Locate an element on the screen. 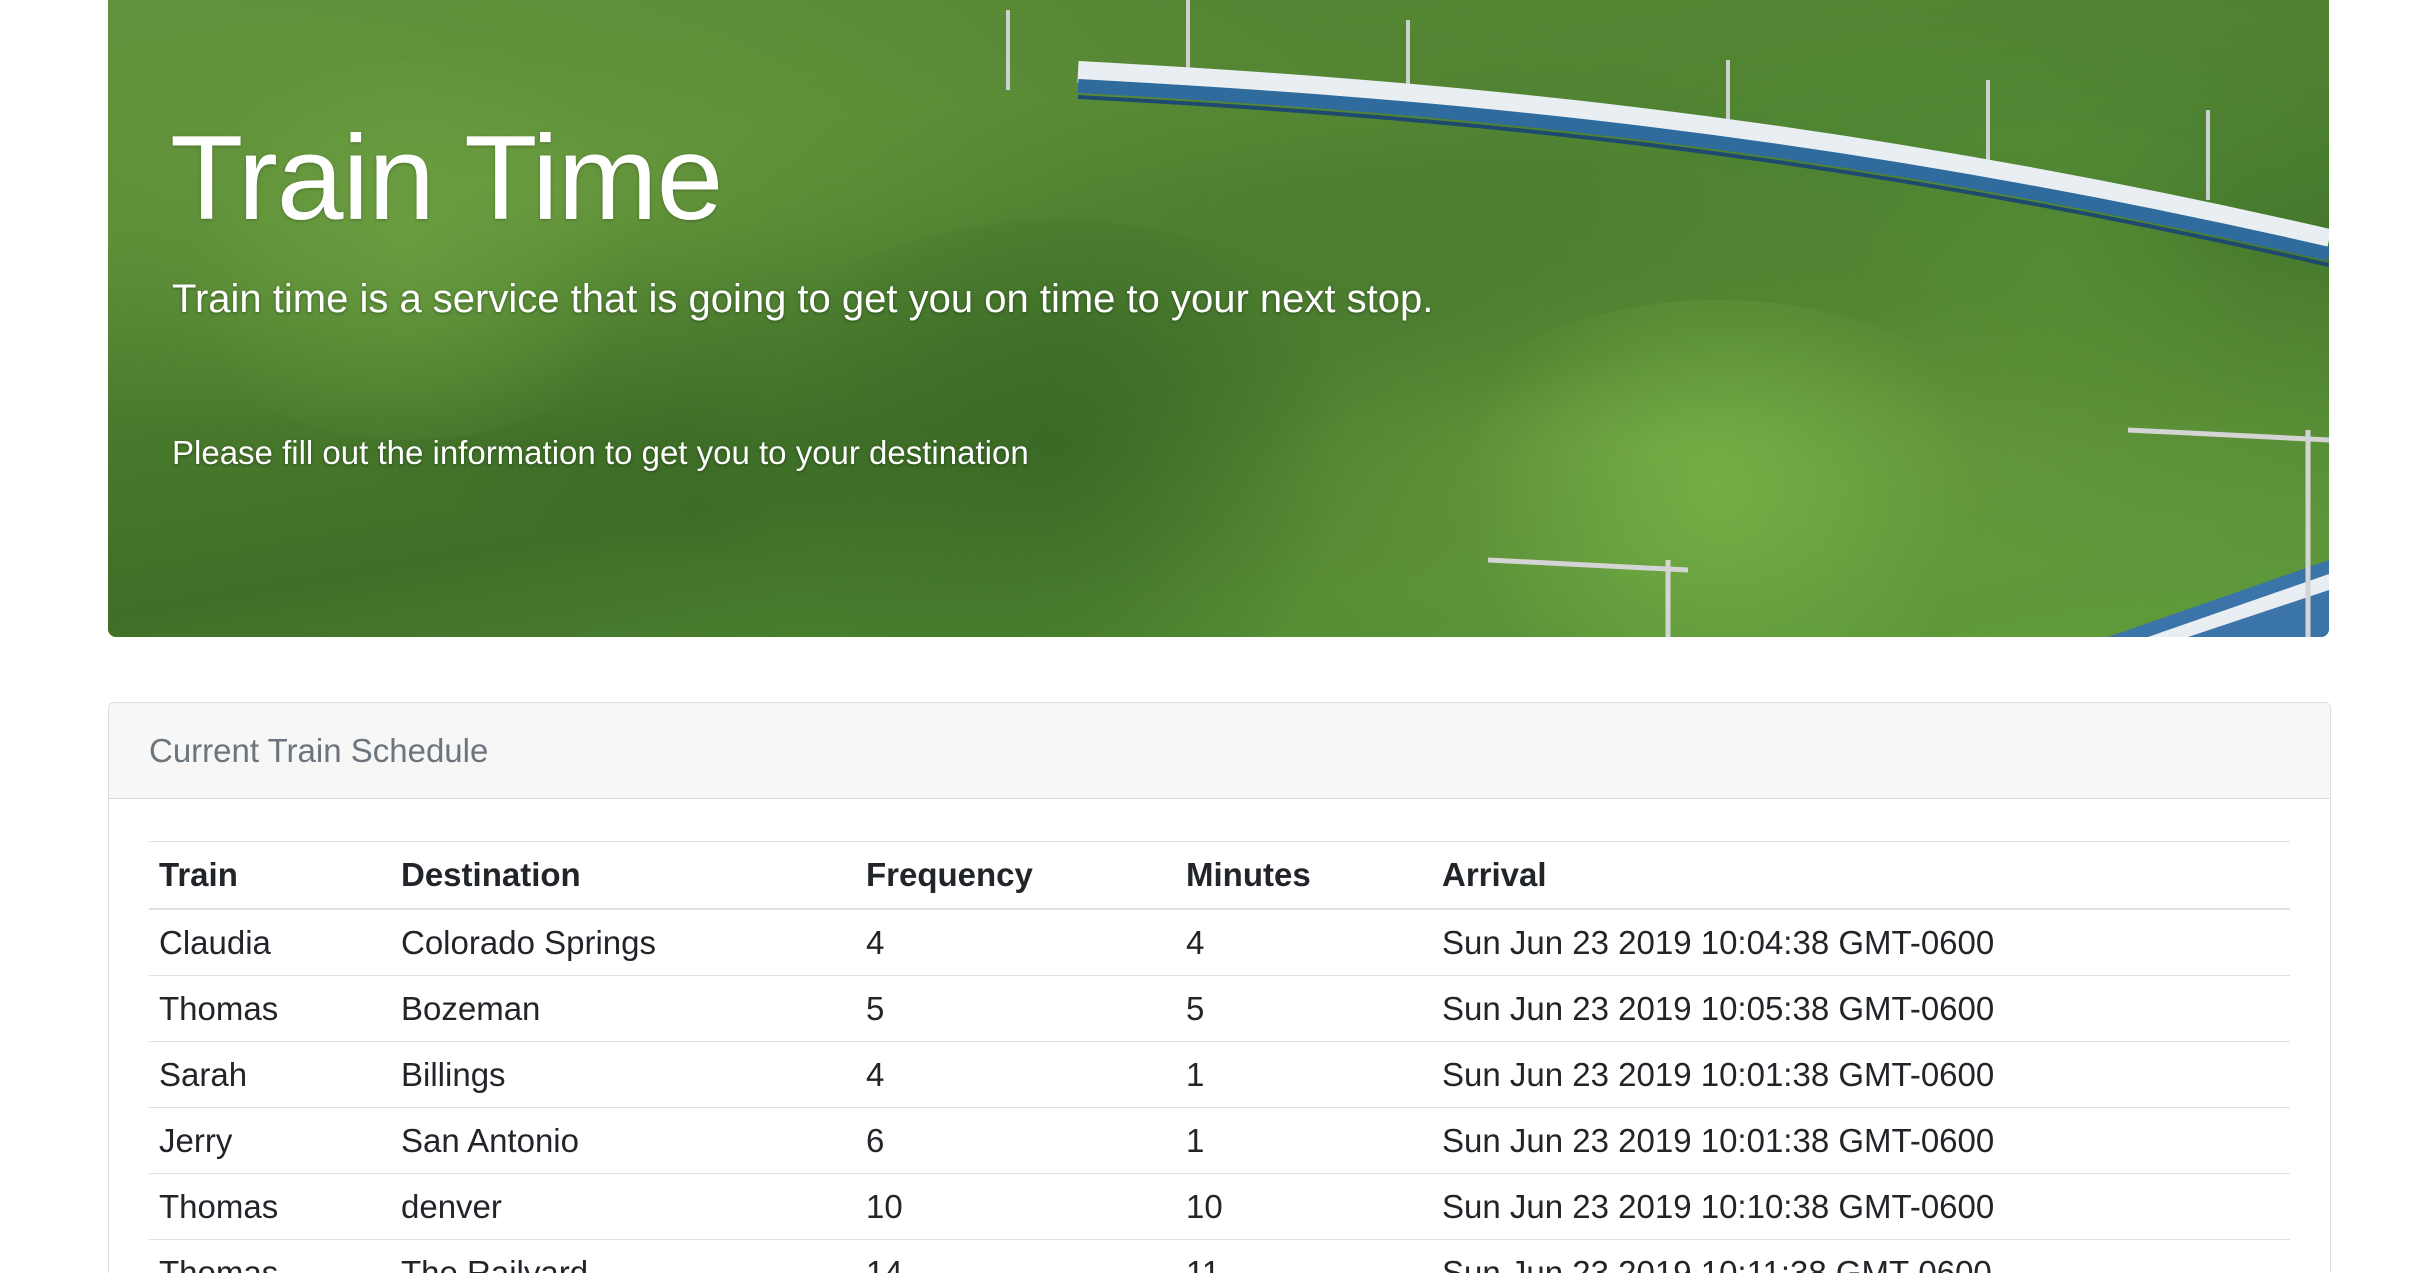  cell-destination: Colorado Springs is located at coordinates (623, 942).